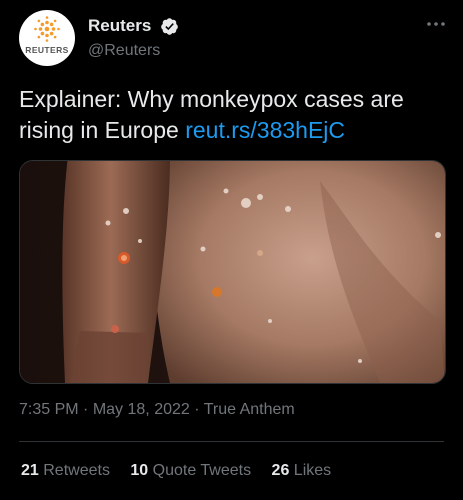  I want to click on quote-tweets-count: 10, so click(139, 470).